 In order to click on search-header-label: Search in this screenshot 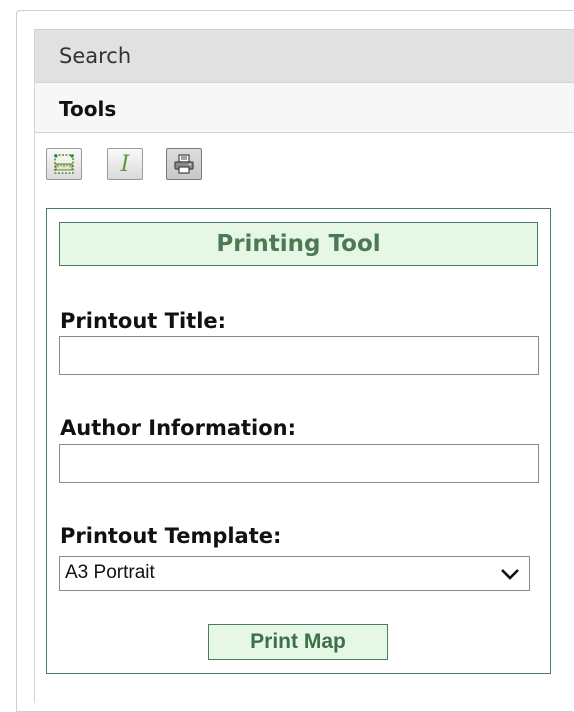, I will do `click(95, 56)`.